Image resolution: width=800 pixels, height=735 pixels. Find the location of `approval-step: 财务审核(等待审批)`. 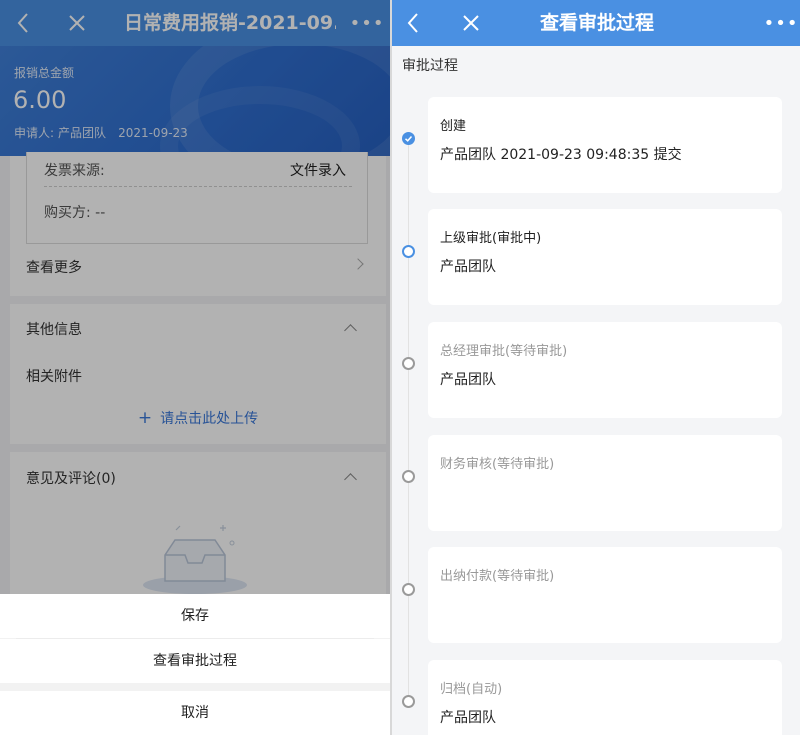

approval-step: 财务审核(等待审批) is located at coordinates (605, 483).